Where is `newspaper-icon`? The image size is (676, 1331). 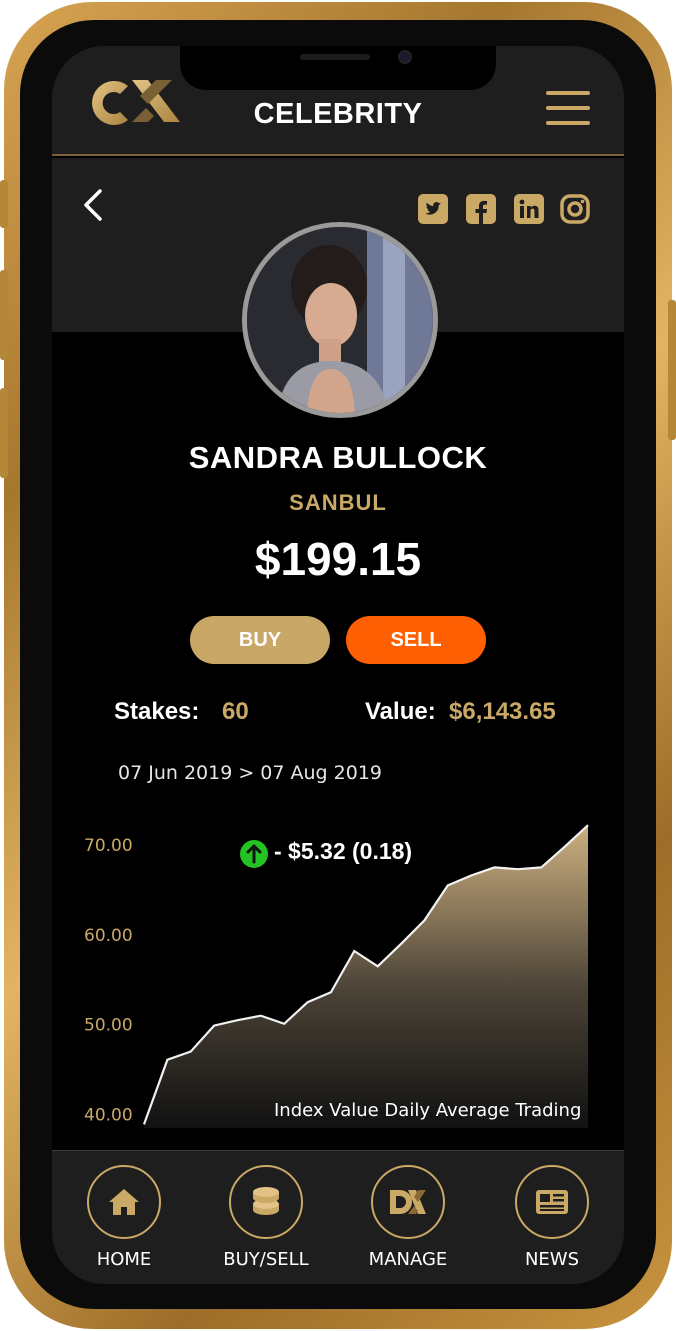 newspaper-icon is located at coordinates (552, 1202).